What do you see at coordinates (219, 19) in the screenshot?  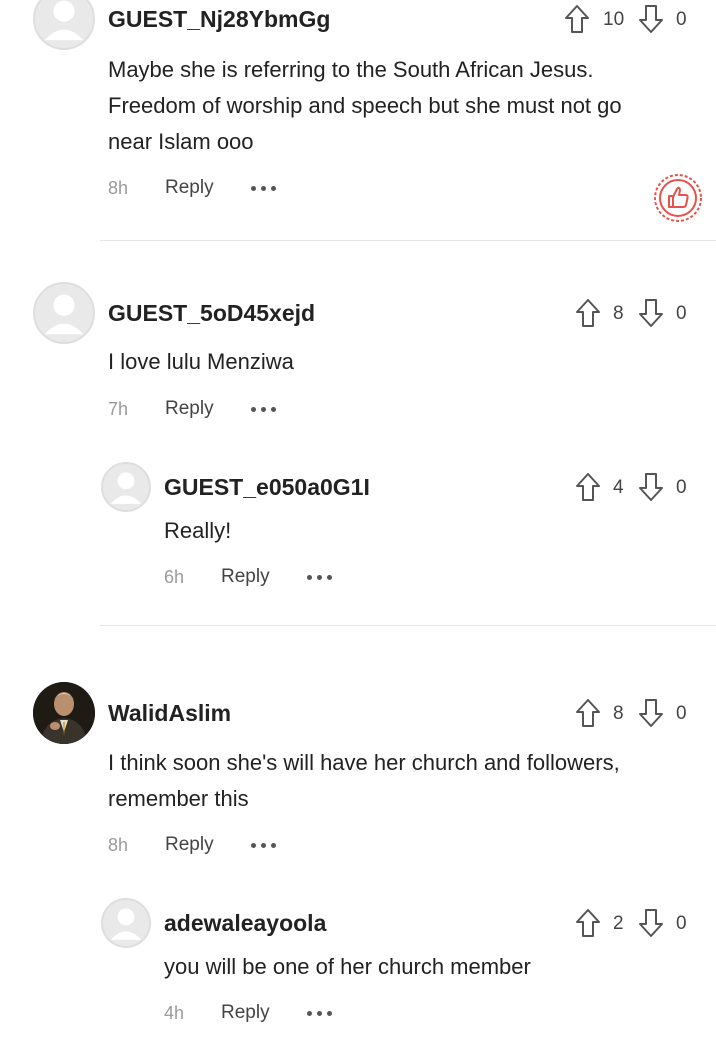 I see `comment-username: GUEST_Nj28YbmGg` at bounding box center [219, 19].